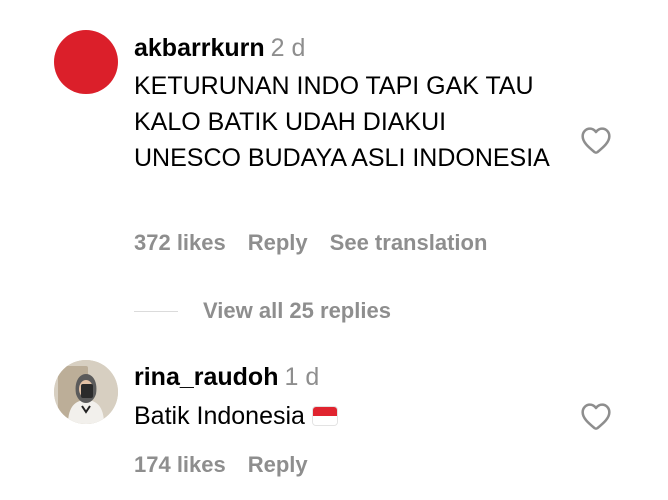 The image size is (668, 500). What do you see at coordinates (324, 416) in the screenshot?
I see `flag-indonesia-icon` at bounding box center [324, 416].